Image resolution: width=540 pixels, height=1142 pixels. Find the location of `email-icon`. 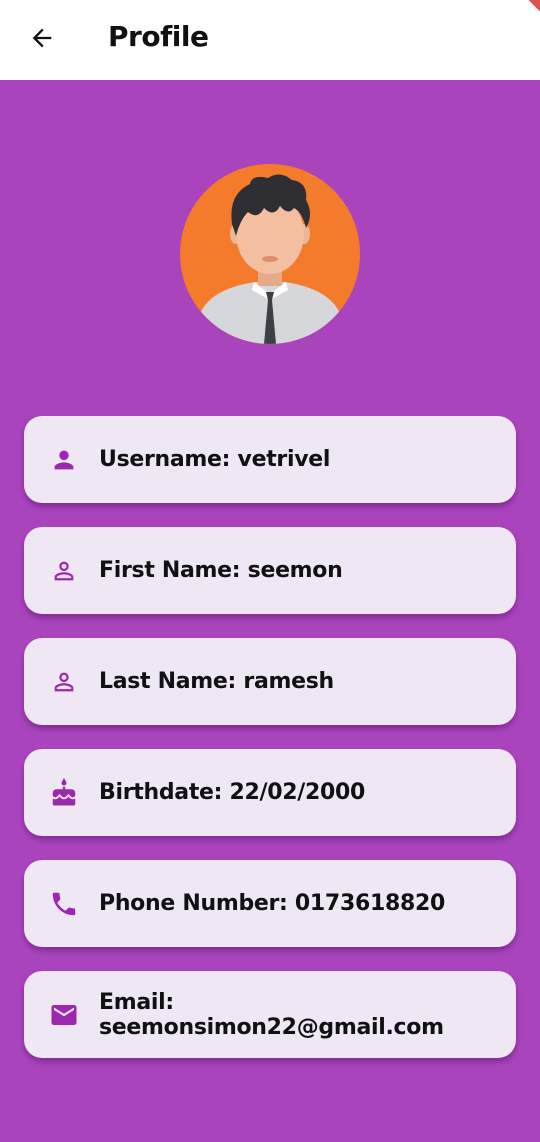

email-icon is located at coordinates (64, 1015).